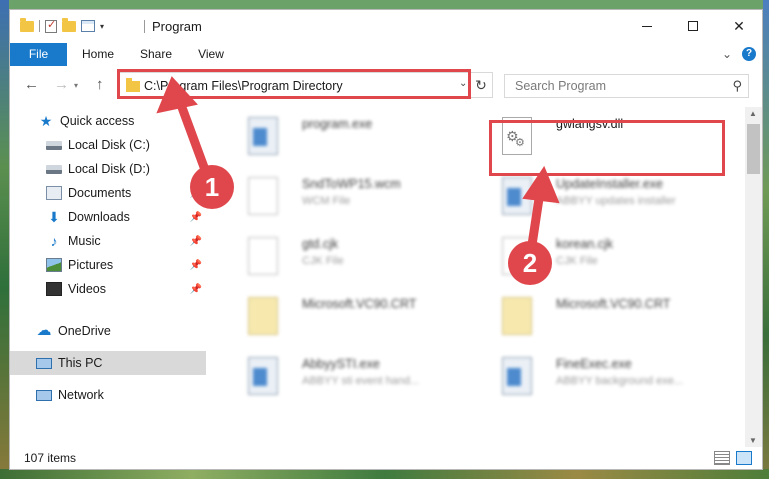 Image resolution: width=769 pixels, height=479 pixels. I want to click on vertical-scrollbar: ▲ ▼, so click(753, 277).